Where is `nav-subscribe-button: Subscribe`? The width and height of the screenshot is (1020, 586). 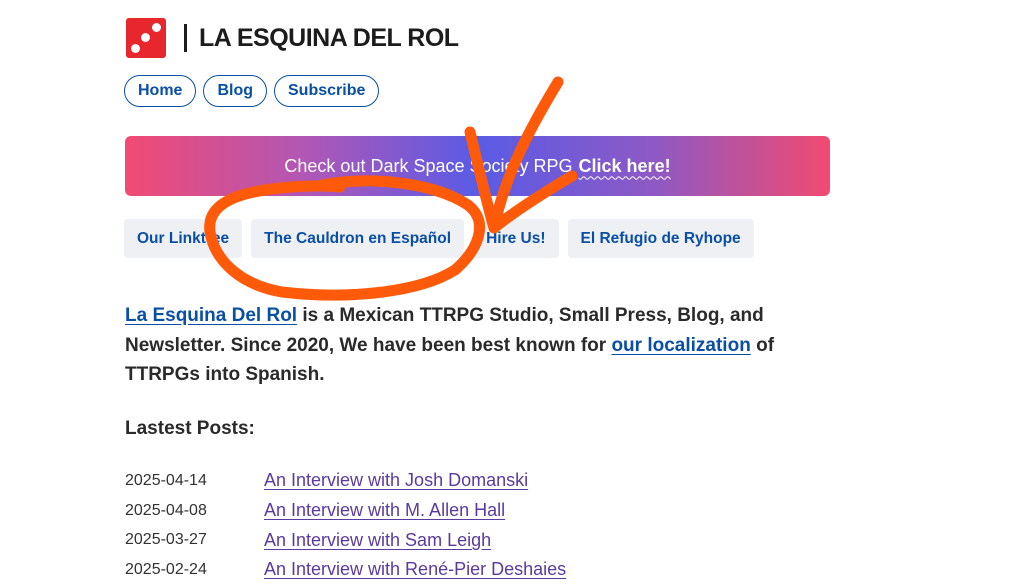
nav-subscribe-button: Subscribe is located at coordinates (327, 91).